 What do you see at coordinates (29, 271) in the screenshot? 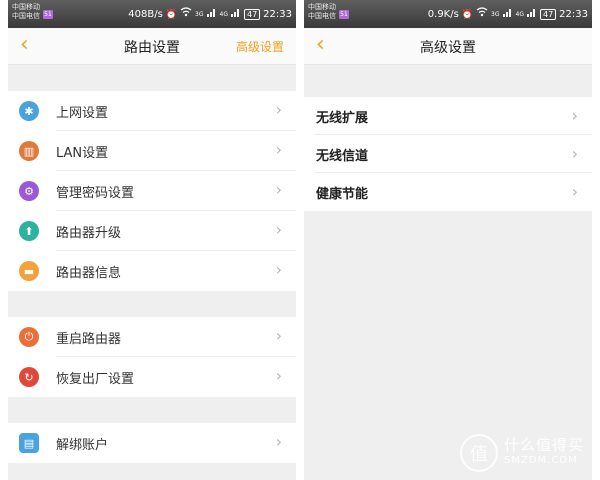
I see `router-icon: ▬` at bounding box center [29, 271].